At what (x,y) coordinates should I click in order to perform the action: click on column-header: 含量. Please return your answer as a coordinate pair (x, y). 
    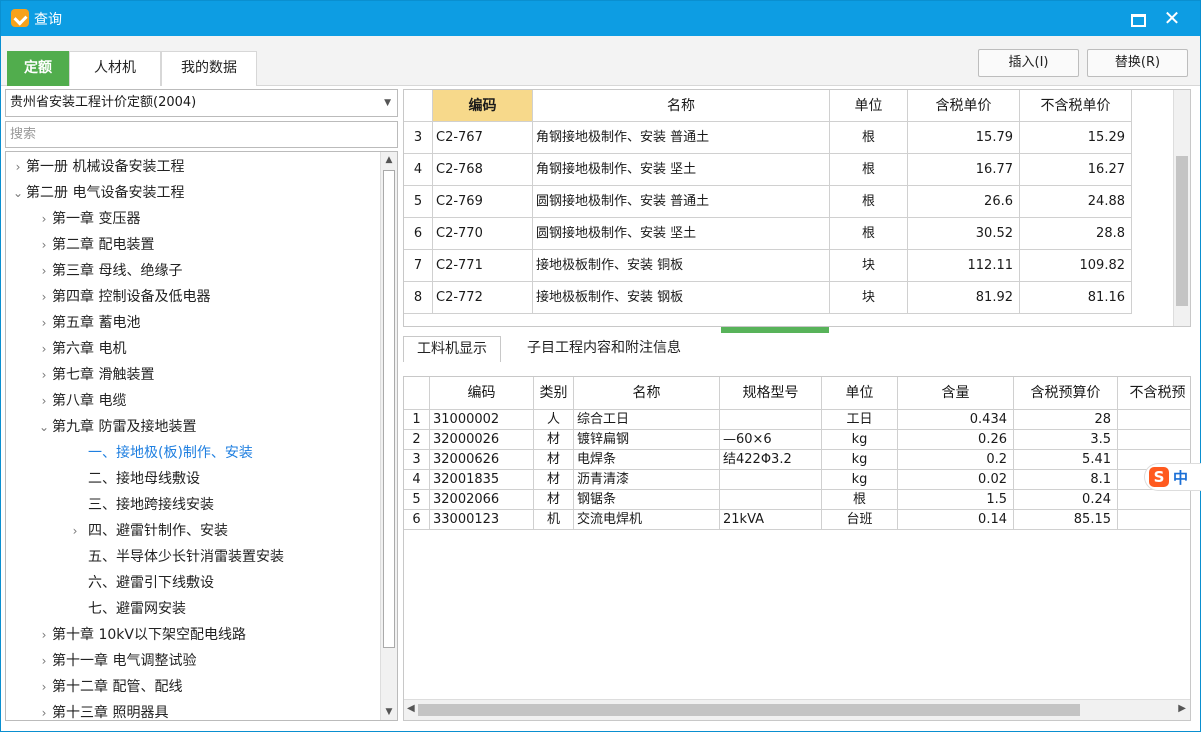
    Looking at the image, I should click on (956, 393).